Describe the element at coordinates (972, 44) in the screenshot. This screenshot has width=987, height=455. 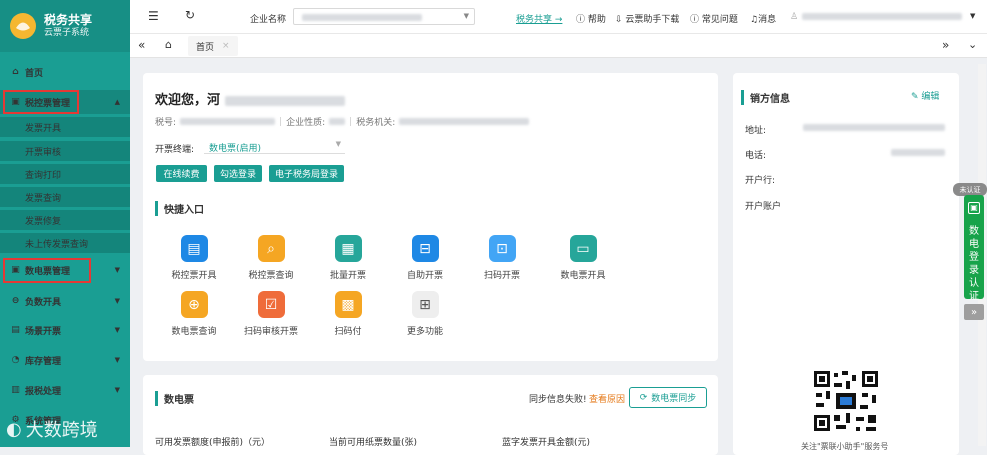
I see `tabs-dropdown-icon: ⌄` at that location.